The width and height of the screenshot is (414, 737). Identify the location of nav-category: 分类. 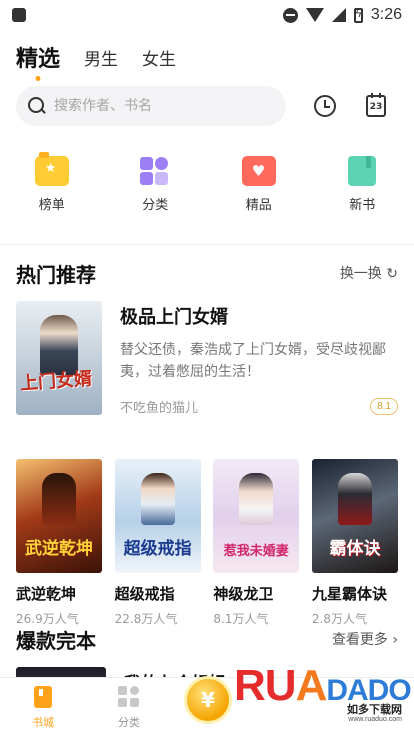
(129, 707).